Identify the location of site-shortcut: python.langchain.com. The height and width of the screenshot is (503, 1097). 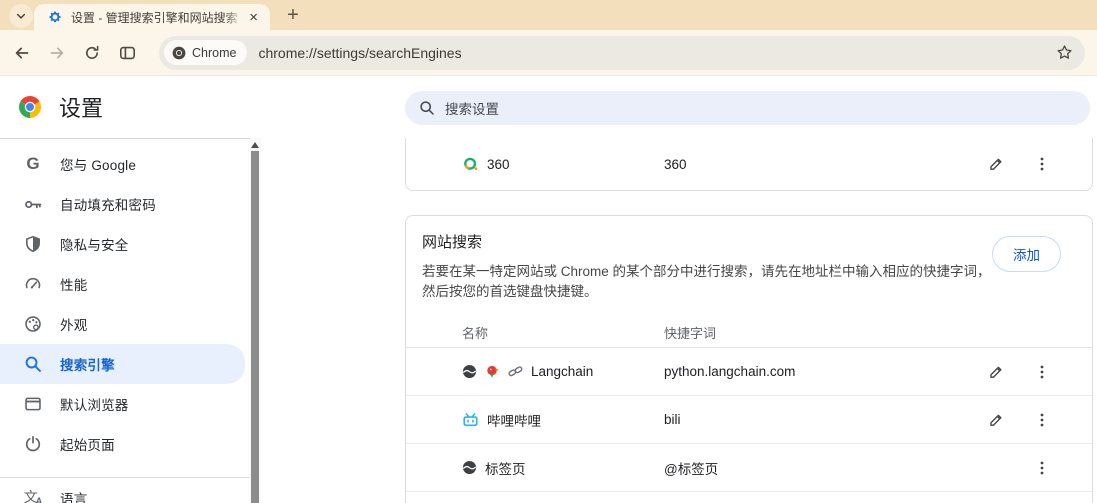
(730, 371).